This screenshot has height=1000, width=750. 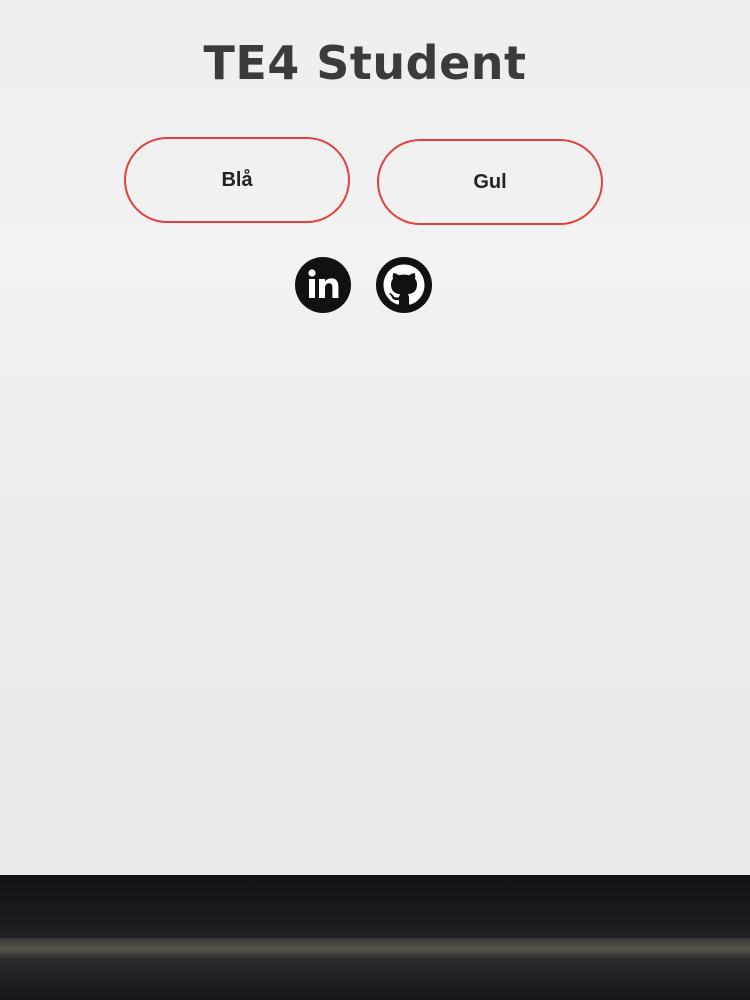 What do you see at coordinates (365, 63) in the screenshot?
I see `page-title: TE4 Student` at bounding box center [365, 63].